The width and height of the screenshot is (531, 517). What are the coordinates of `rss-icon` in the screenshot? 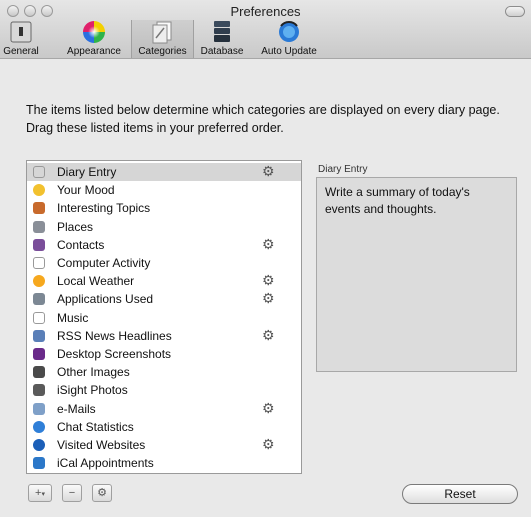 It's located at (39, 335).